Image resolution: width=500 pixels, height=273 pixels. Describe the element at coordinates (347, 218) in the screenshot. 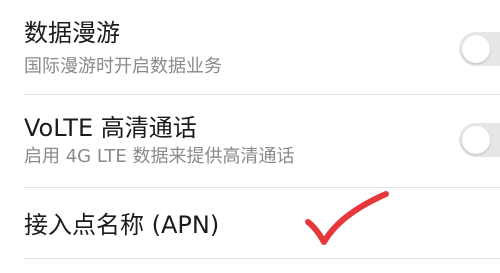

I see `checkmark-icon` at that location.